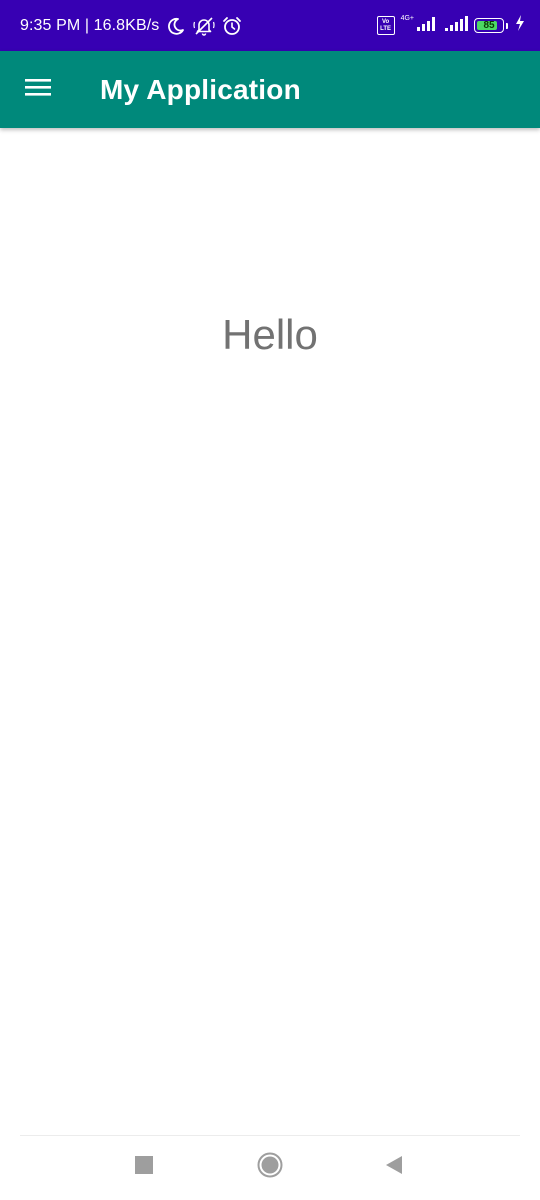  I want to click on battery-icon: 85, so click(489, 25).